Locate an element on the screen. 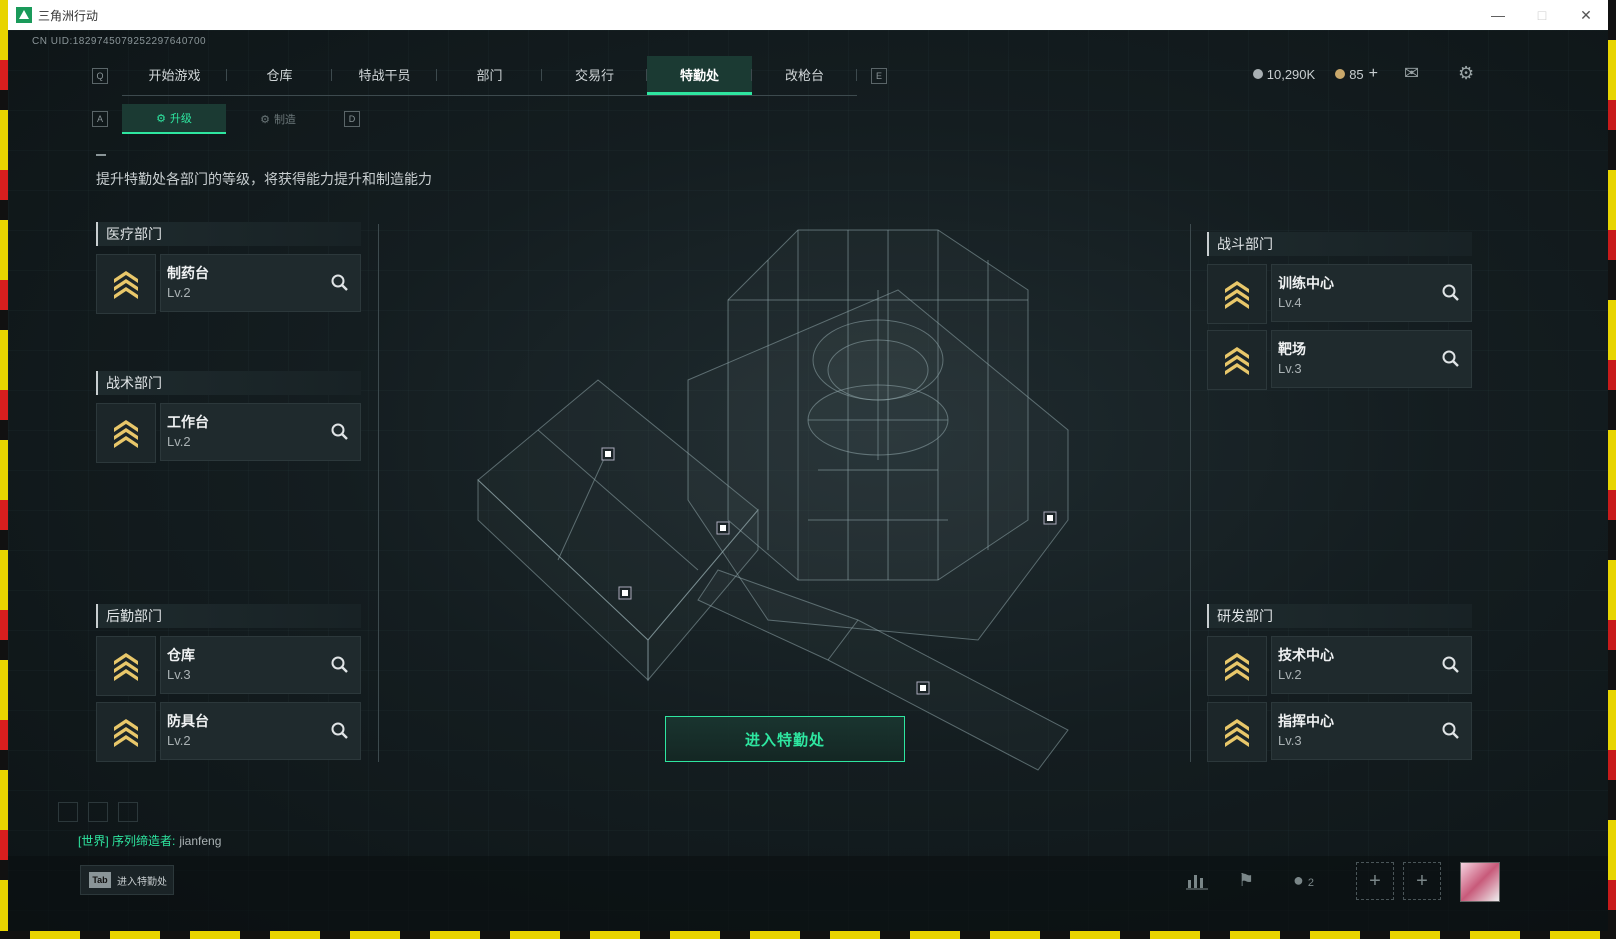 The height and width of the screenshot is (939, 1616). facility-card: 防具台 Lv.2 is located at coordinates (228, 732).